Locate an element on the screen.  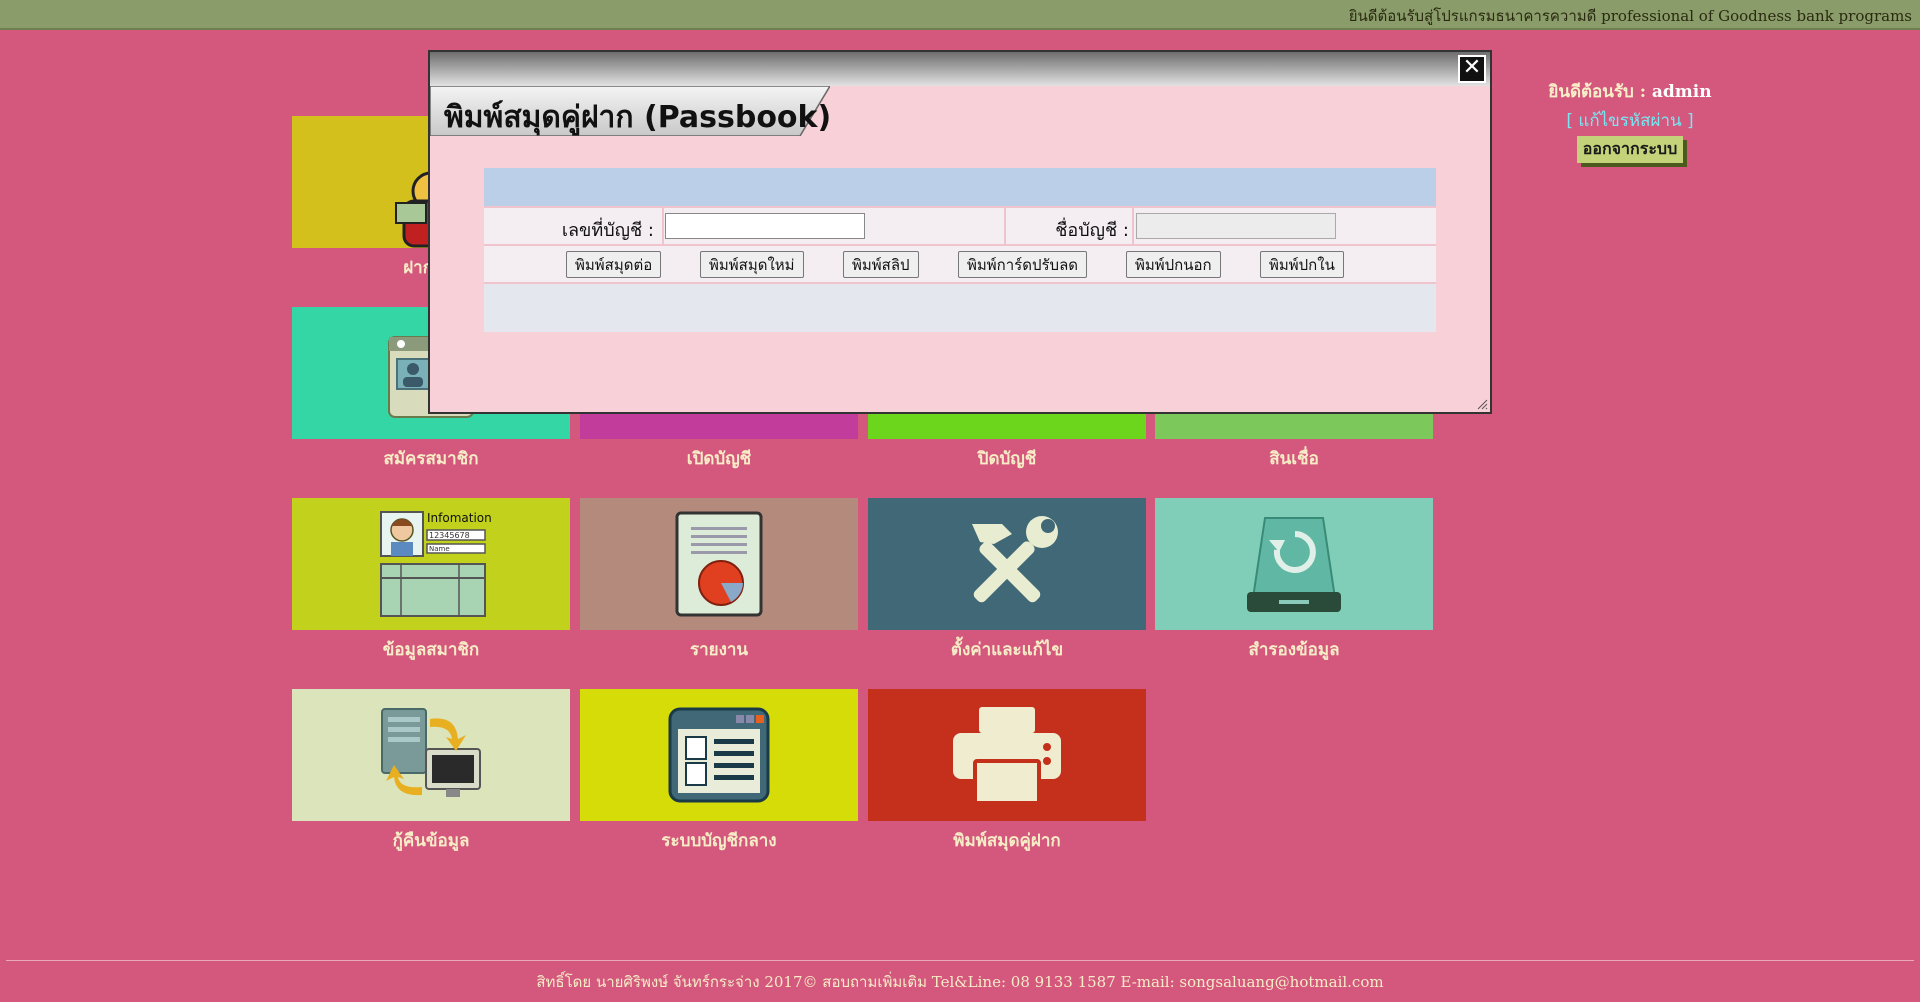
print-inner-cover-button: พิมพ์ปกใน is located at coordinates (1302, 264).